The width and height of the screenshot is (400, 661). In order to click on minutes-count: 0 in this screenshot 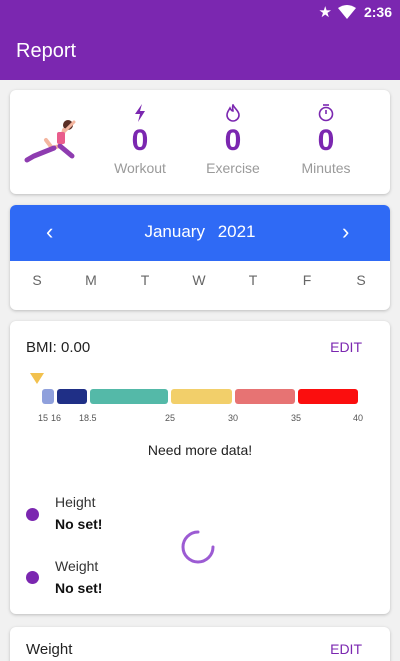, I will do `click(326, 140)`.